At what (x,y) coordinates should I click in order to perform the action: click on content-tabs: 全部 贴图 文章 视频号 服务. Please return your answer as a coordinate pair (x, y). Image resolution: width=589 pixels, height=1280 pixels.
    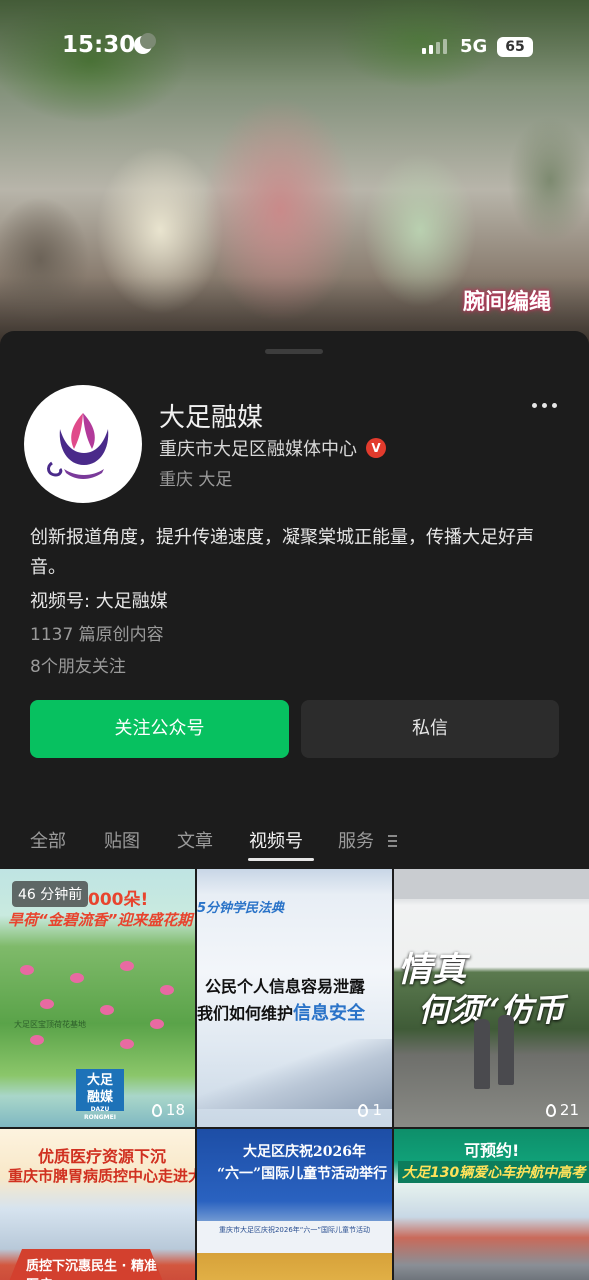
    Looking at the image, I should click on (294, 845).